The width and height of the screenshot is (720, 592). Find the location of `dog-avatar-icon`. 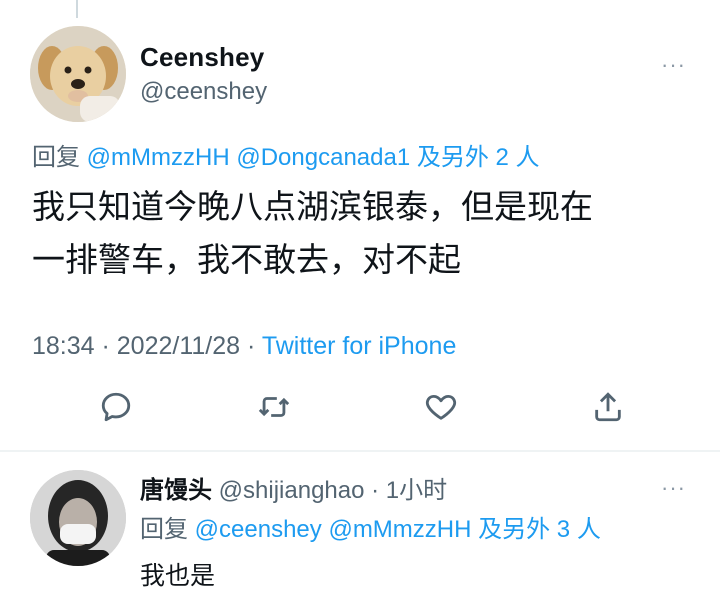

dog-avatar-icon is located at coordinates (78, 74).